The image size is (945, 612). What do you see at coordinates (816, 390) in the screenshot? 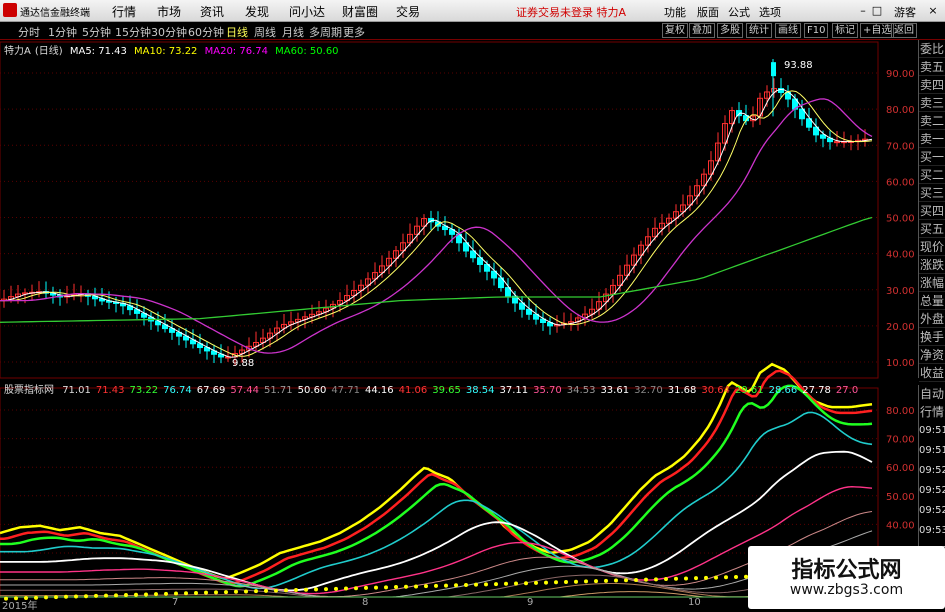
I see `indicator-value: 27.78` at bounding box center [816, 390].